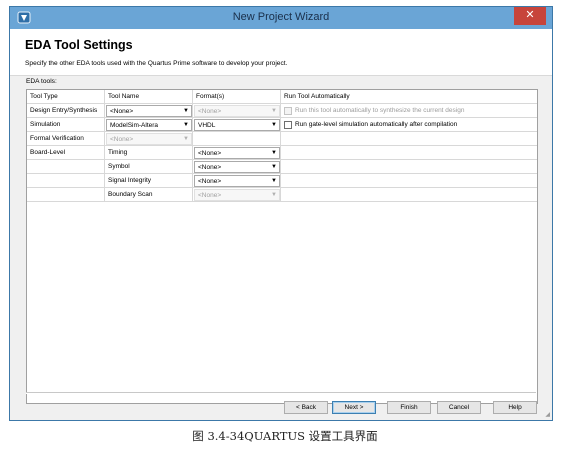  Describe the element at coordinates (547, 414) in the screenshot. I see `resize-grip-icon: ◢` at that location.